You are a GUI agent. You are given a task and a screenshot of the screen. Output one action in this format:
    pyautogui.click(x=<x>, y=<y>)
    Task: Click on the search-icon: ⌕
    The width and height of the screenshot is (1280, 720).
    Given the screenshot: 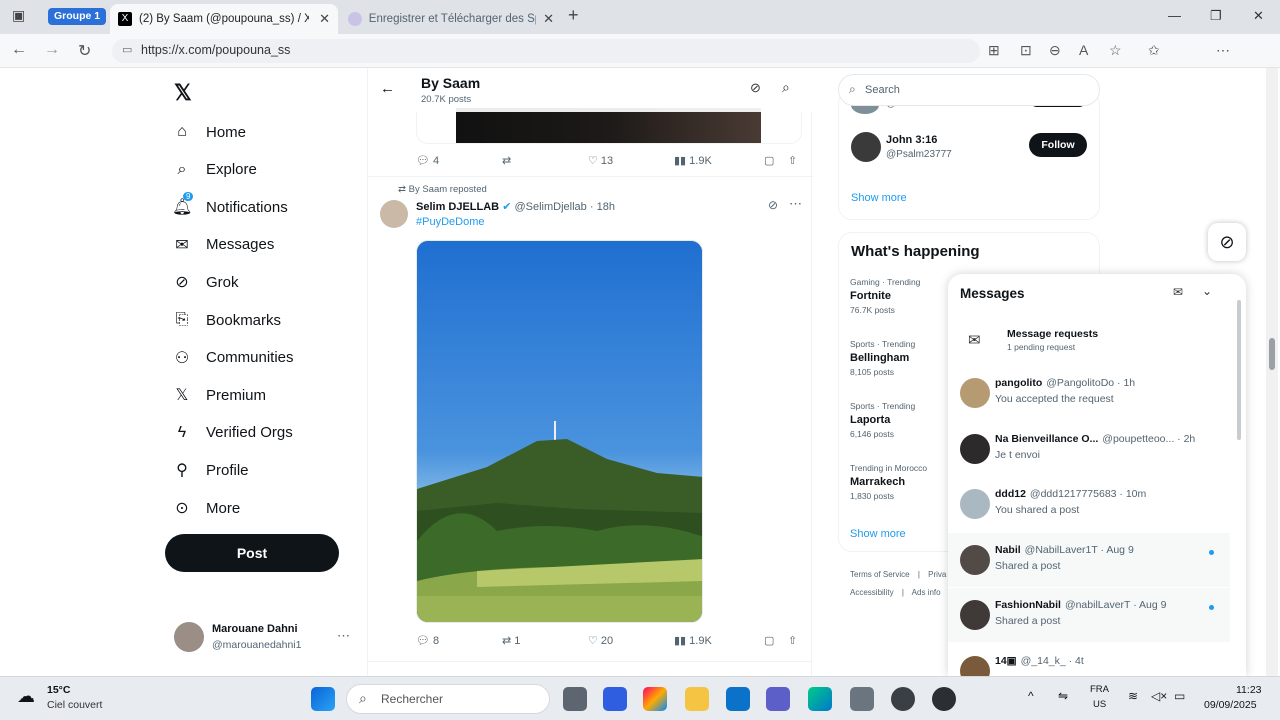 What is the action you would take?
    pyautogui.click(x=786, y=87)
    